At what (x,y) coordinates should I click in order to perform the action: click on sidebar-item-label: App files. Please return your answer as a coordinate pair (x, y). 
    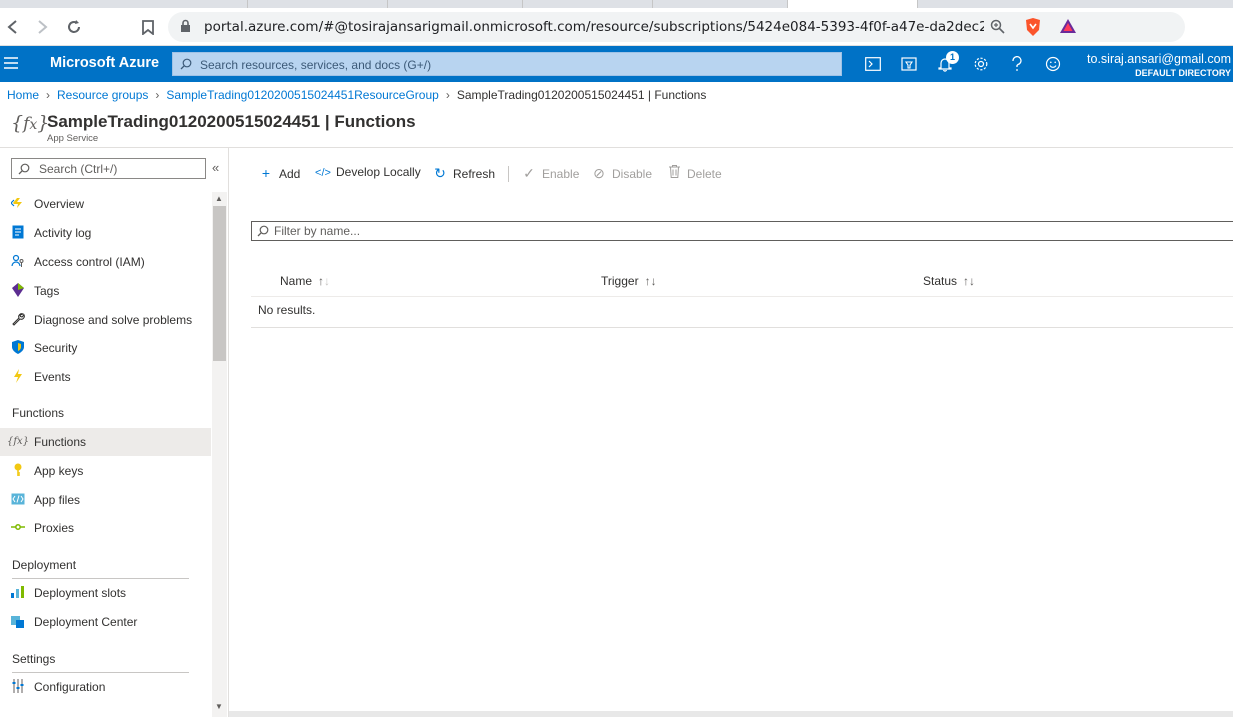
    Looking at the image, I should click on (57, 500).